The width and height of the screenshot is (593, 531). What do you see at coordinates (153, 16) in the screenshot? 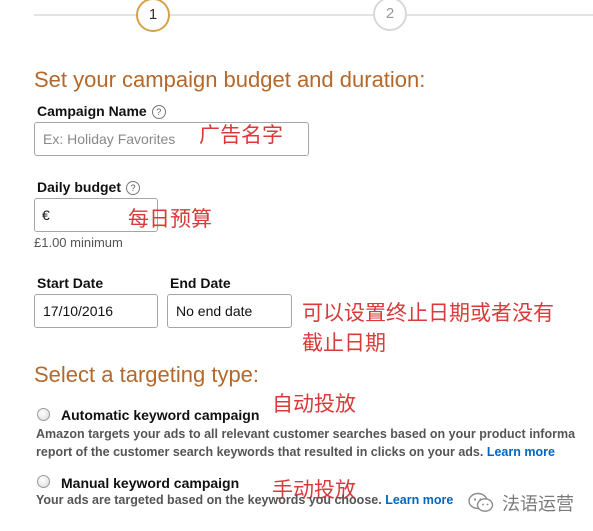
I see `step-1-indicator: 1` at bounding box center [153, 16].